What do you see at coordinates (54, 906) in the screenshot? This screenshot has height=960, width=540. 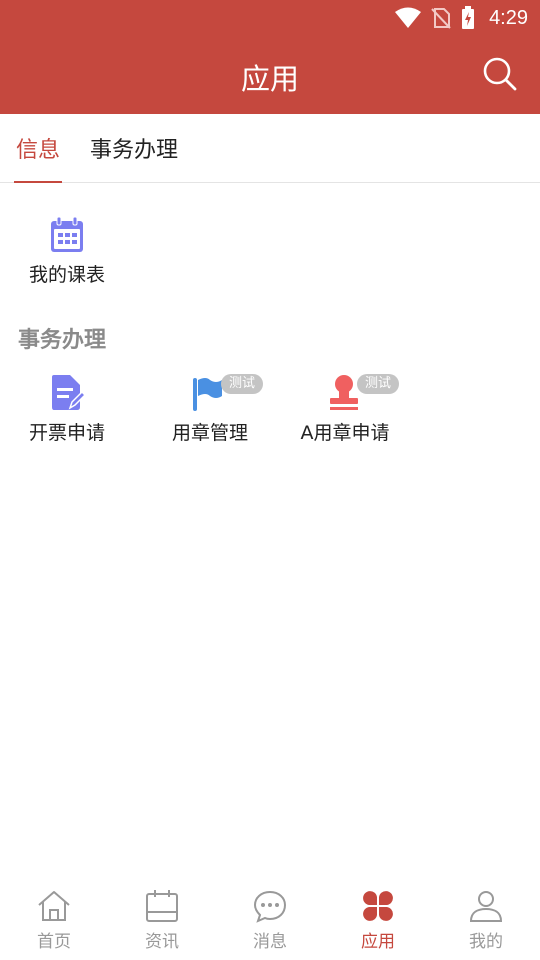 I see `home-icon` at bounding box center [54, 906].